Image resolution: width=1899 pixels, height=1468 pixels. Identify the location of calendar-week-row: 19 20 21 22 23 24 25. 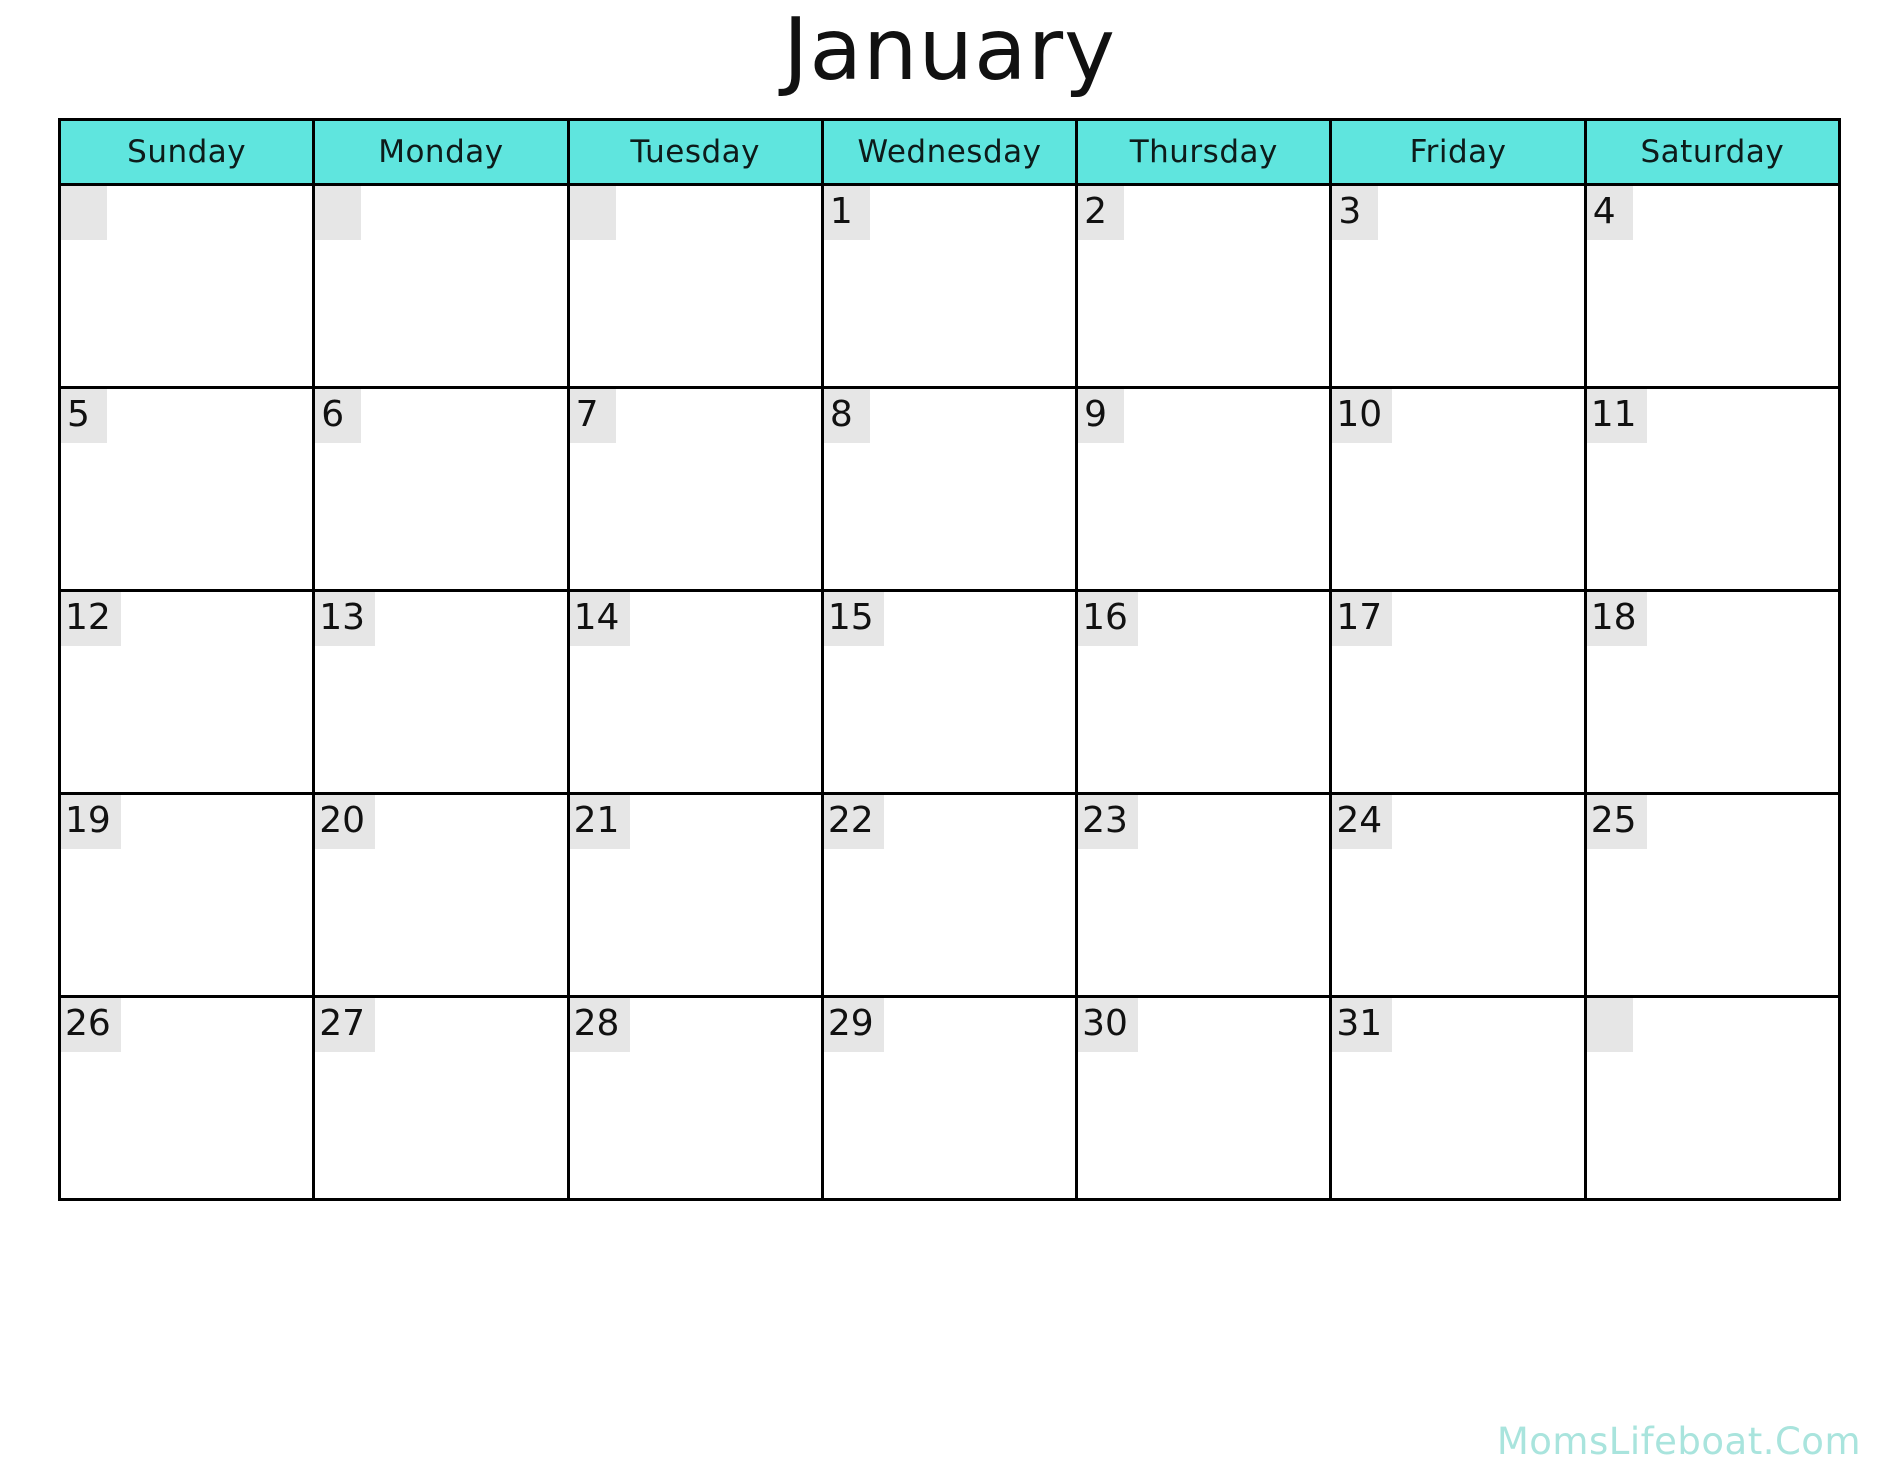
(949, 895).